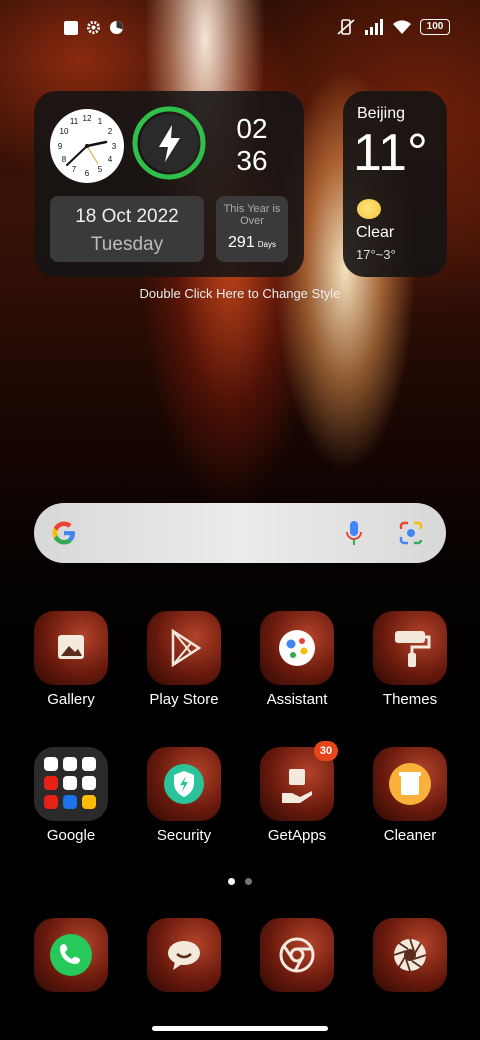  Describe the element at coordinates (74, 121) in the screenshot. I see `svg-text: 11` at that location.